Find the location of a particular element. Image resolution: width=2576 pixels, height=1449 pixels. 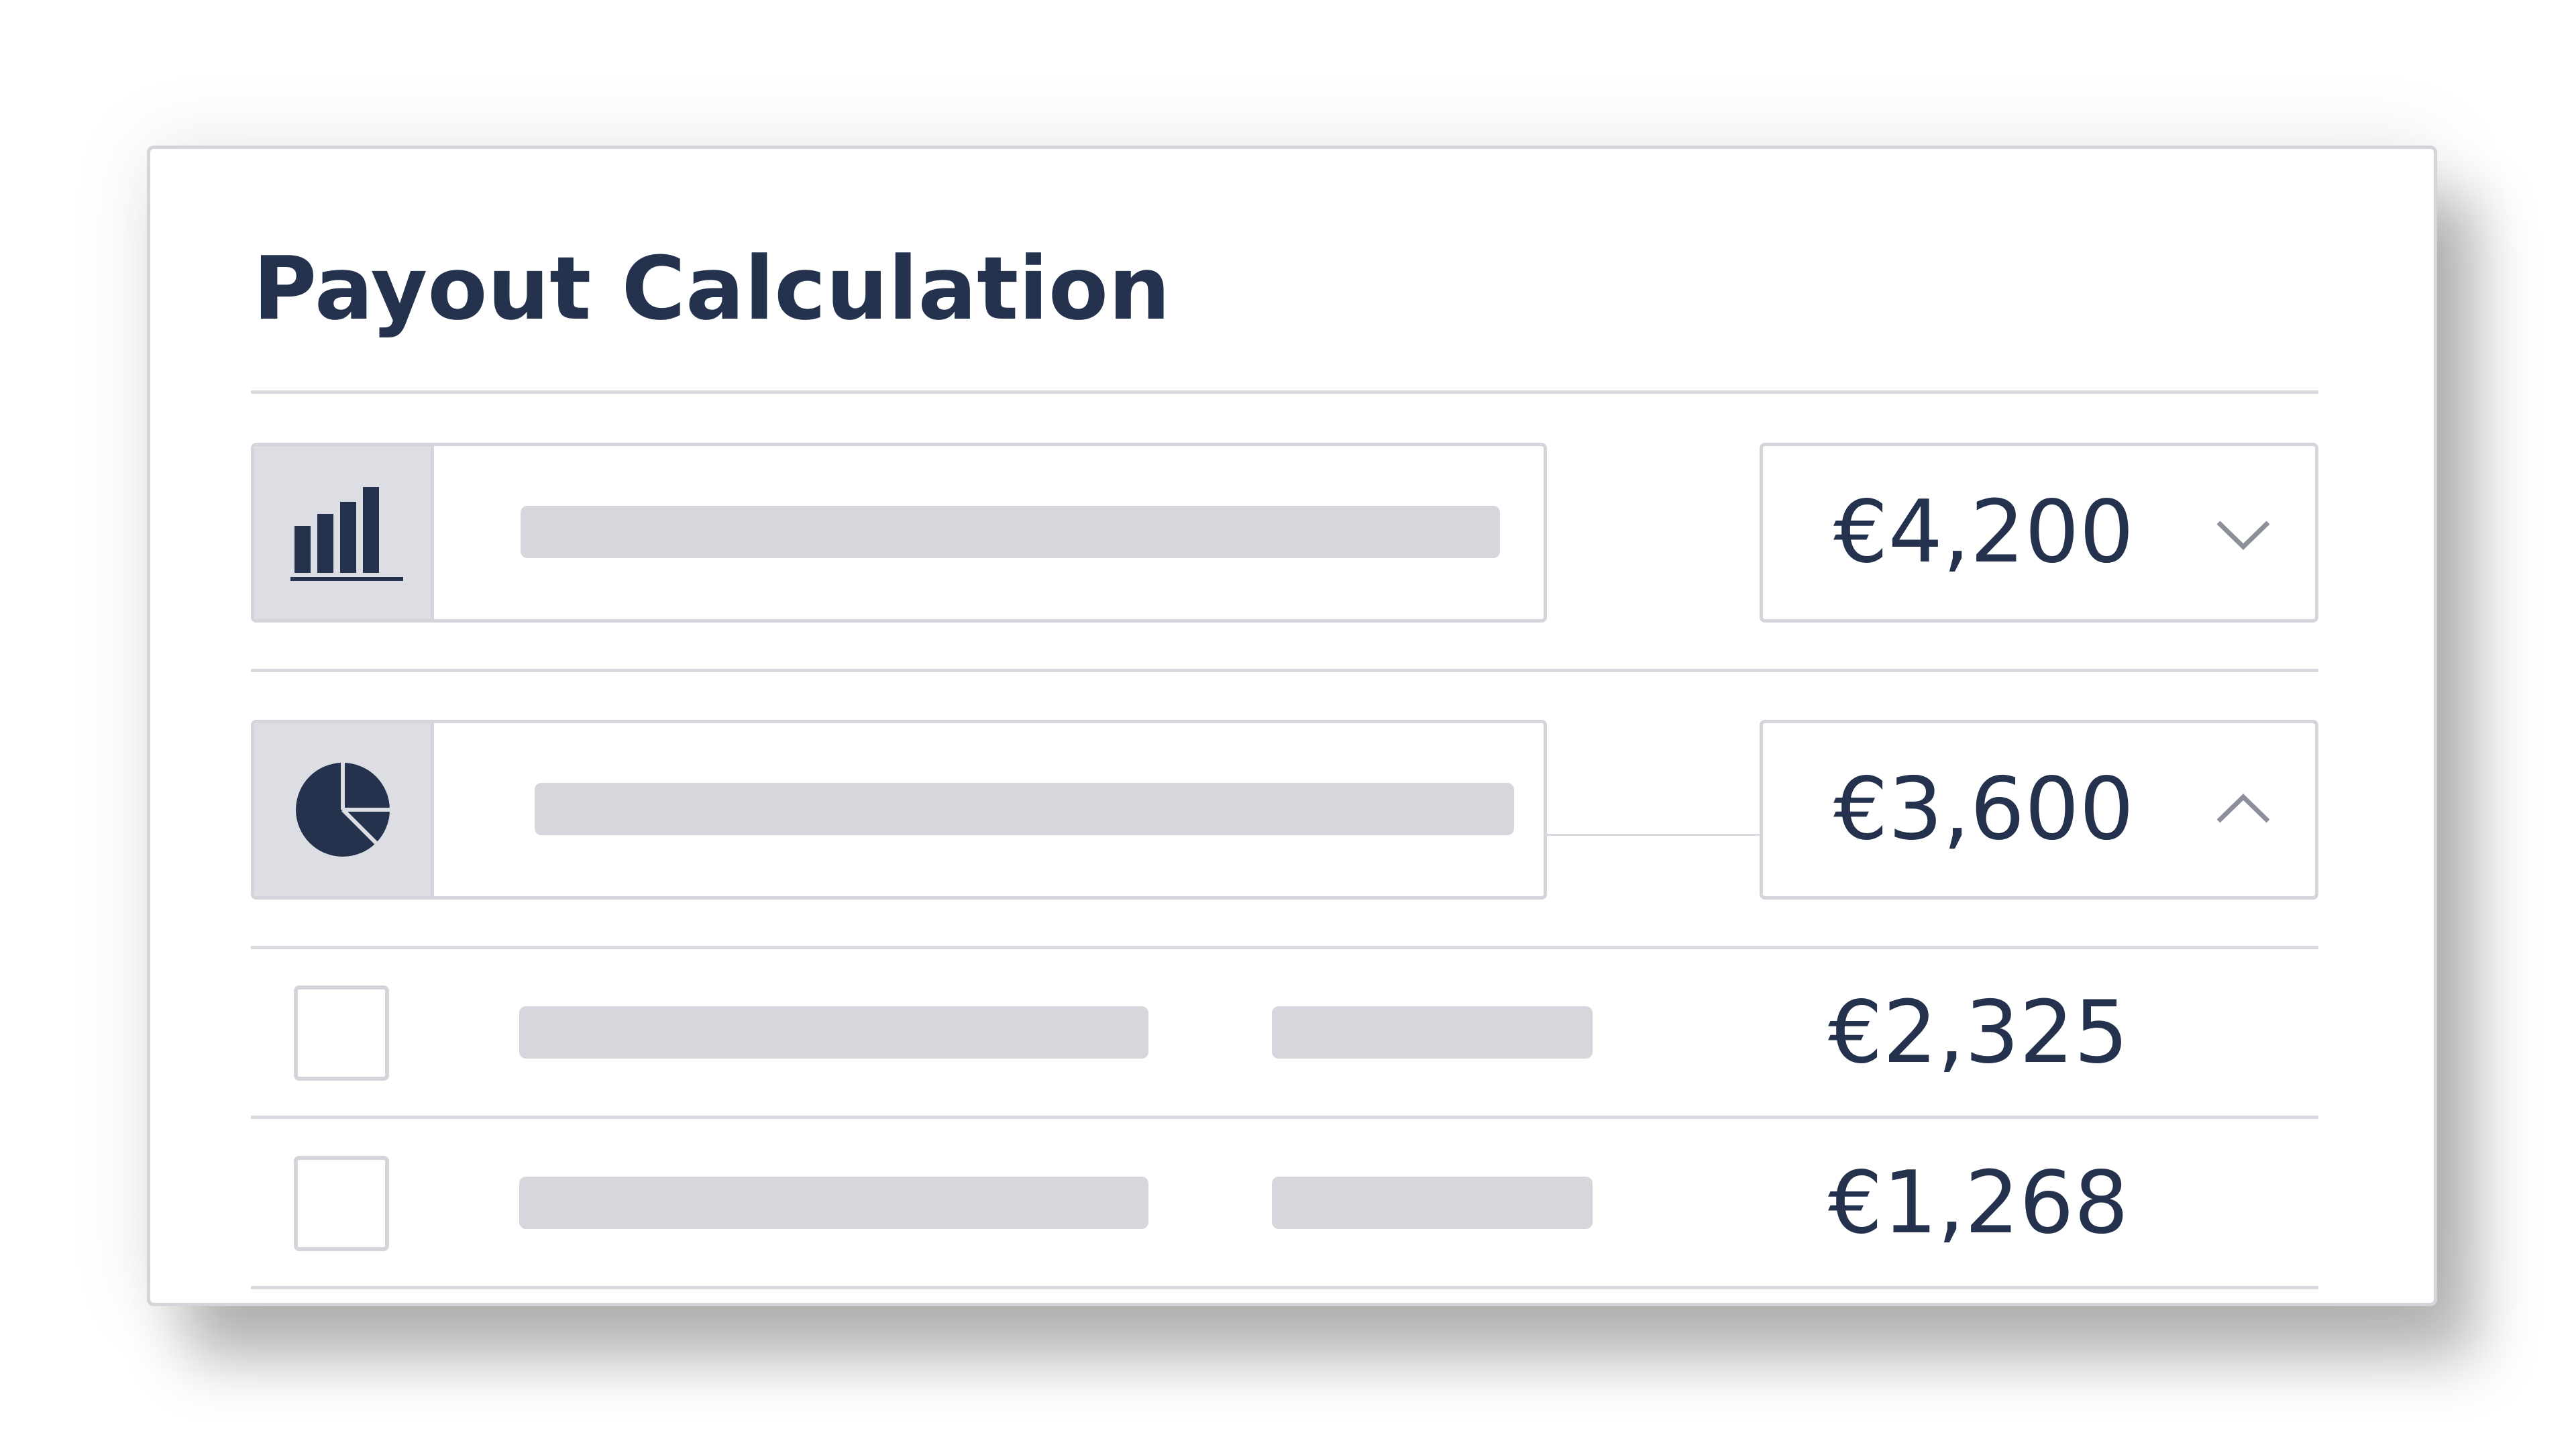

bar-chart-icon is located at coordinates (346, 534).